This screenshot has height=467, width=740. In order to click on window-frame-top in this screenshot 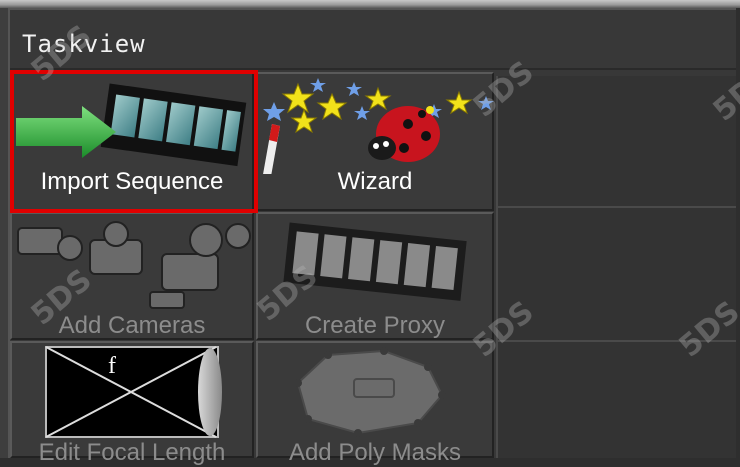, I will do `click(370, 4)`.